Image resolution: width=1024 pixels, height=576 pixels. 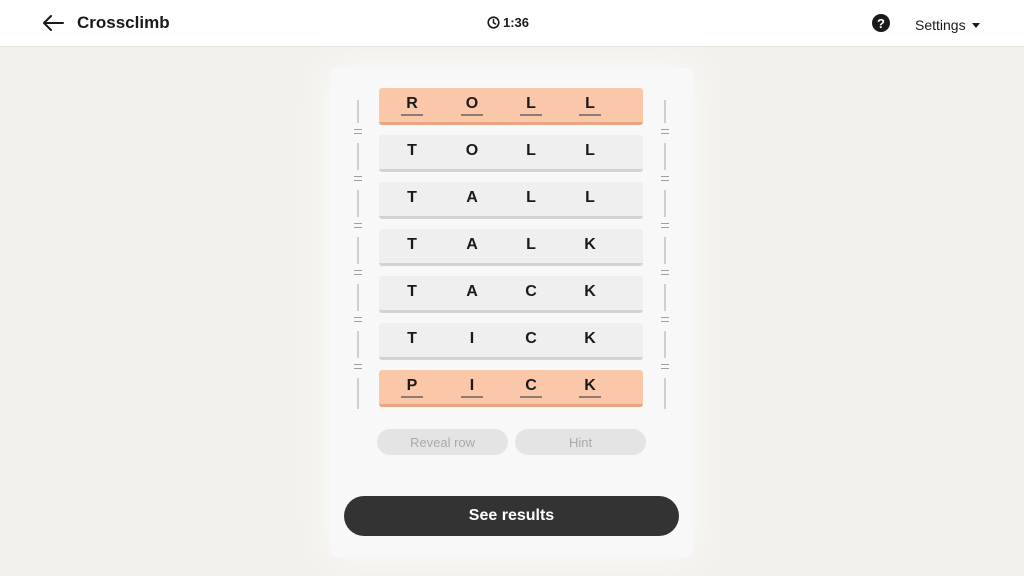 I want to click on word-row: TOLL, so click(x=511, y=153).